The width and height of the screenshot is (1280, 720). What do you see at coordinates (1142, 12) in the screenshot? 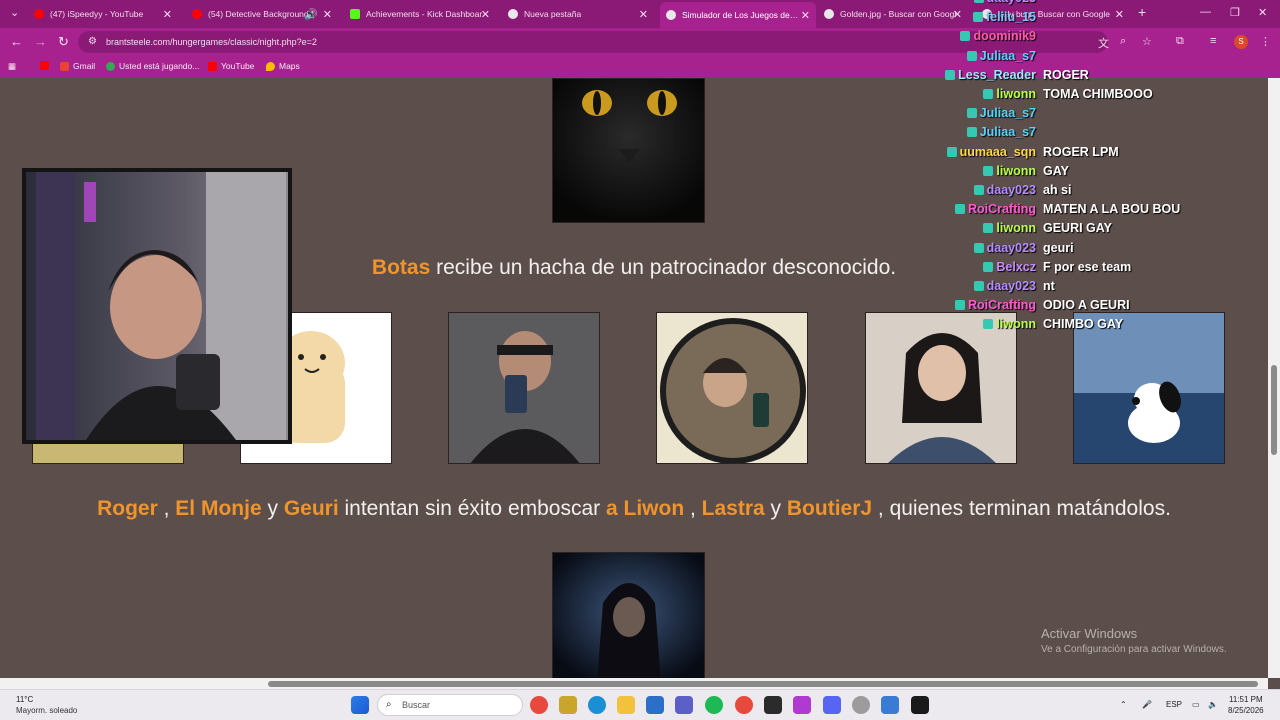
I see `new-tab-icon: +` at bounding box center [1142, 12].